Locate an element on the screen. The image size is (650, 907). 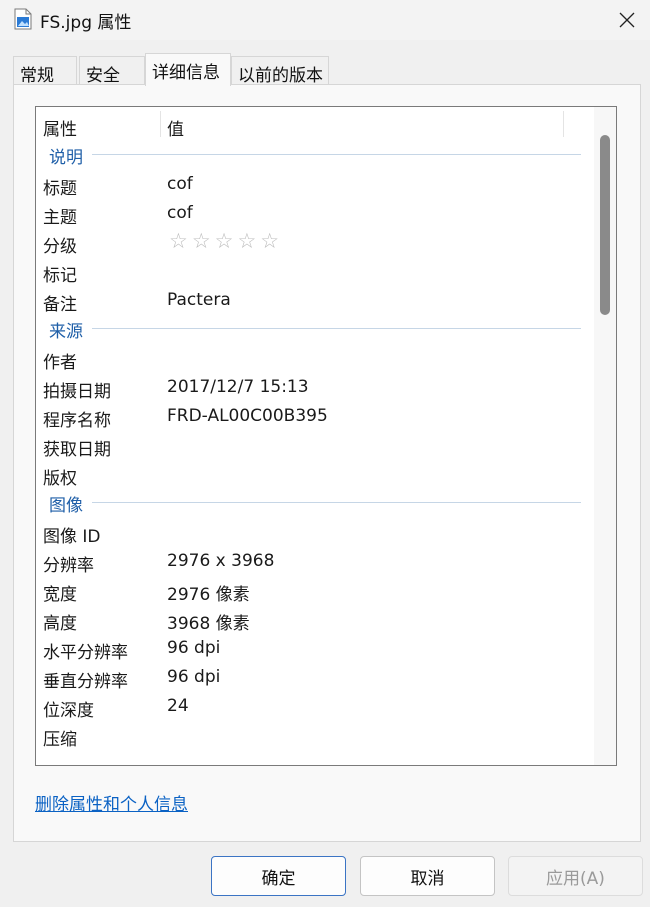
window-title: FS.jpg 属性 is located at coordinates (86, 23).